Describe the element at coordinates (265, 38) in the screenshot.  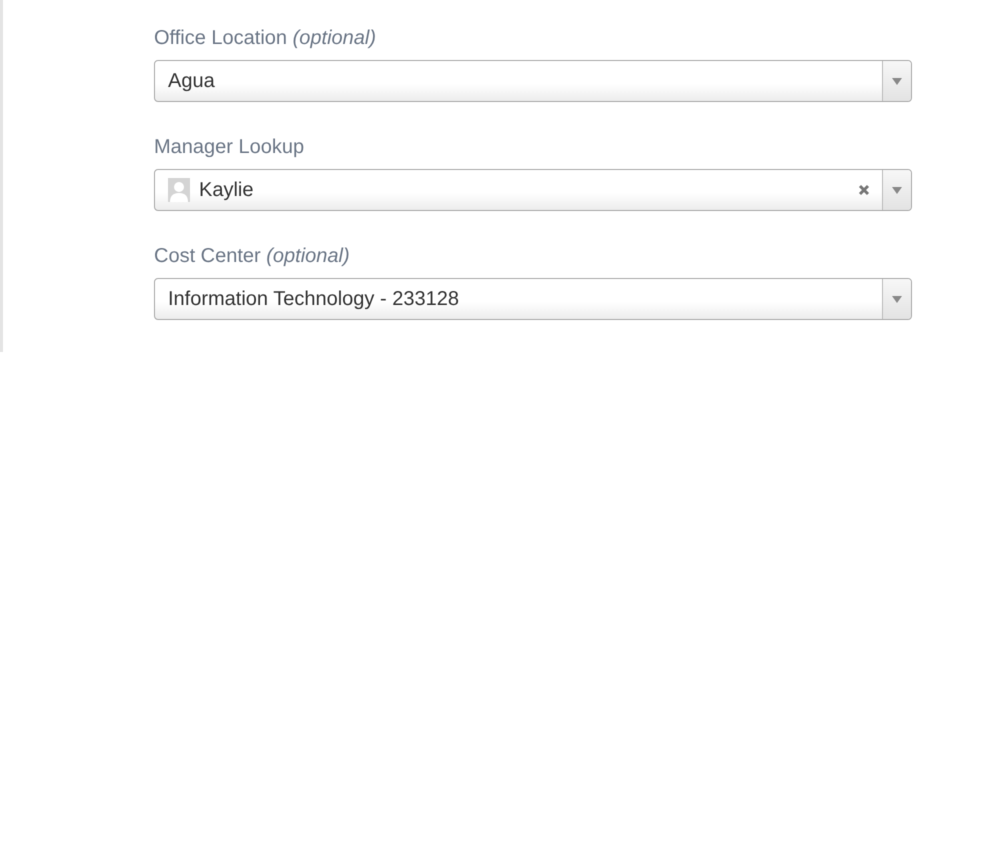
I see `field-label: Office Location (optional)` at that location.